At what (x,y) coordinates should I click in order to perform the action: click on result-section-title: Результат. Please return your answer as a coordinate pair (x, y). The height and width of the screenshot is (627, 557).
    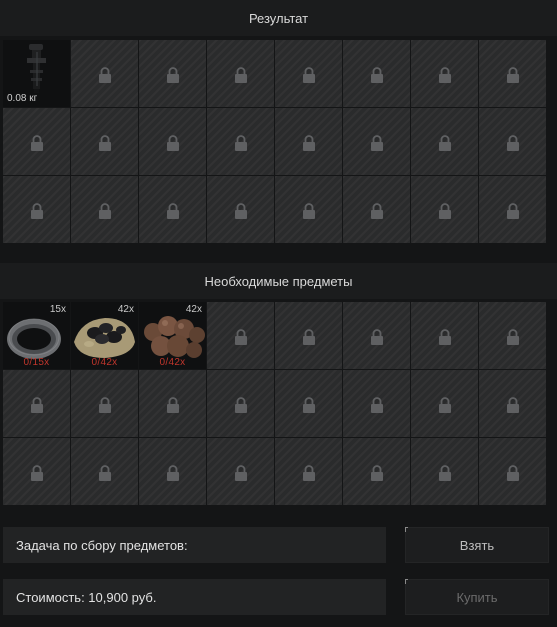
    Looking at the image, I should click on (278, 18).